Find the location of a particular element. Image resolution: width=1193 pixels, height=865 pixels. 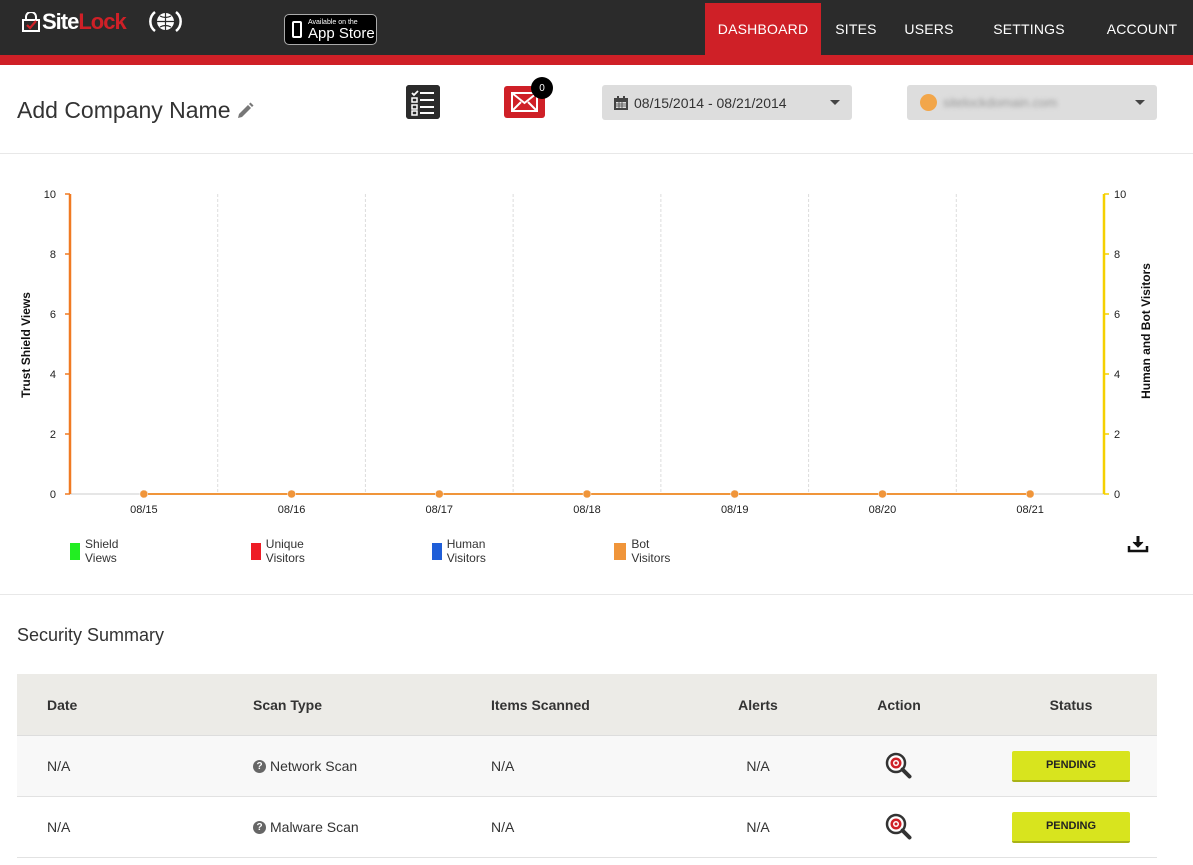

x-tick-label: 08/18 is located at coordinates (587, 510).